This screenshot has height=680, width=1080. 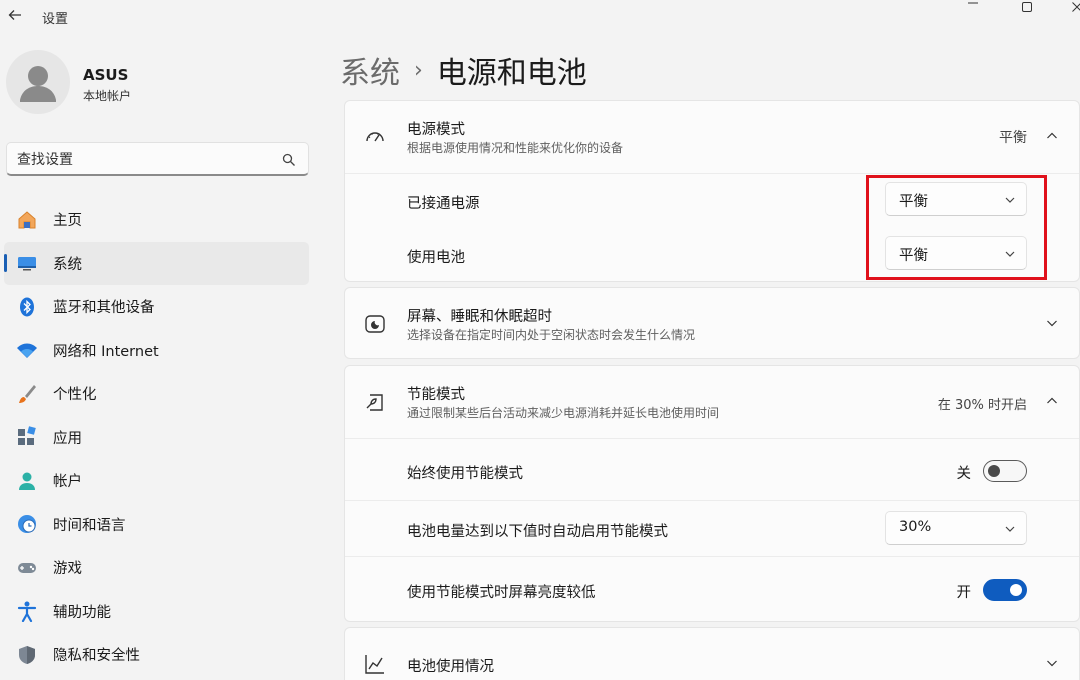 What do you see at coordinates (160, 481) in the screenshot?
I see `sidebar-item-accounts: 帐户` at bounding box center [160, 481].